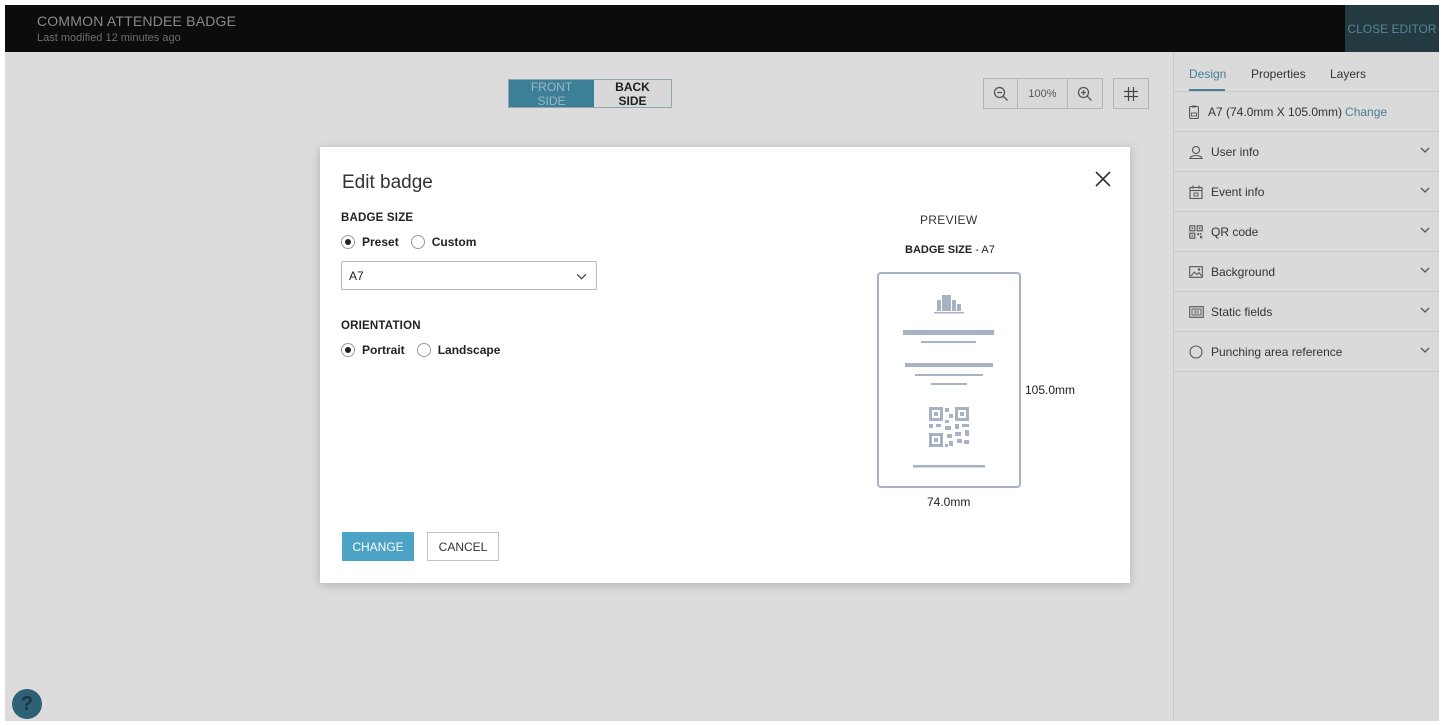 The width and height of the screenshot is (1444, 726). What do you see at coordinates (1197, 351) in the screenshot?
I see `circle-icon` at bounding box center [1197, 351].